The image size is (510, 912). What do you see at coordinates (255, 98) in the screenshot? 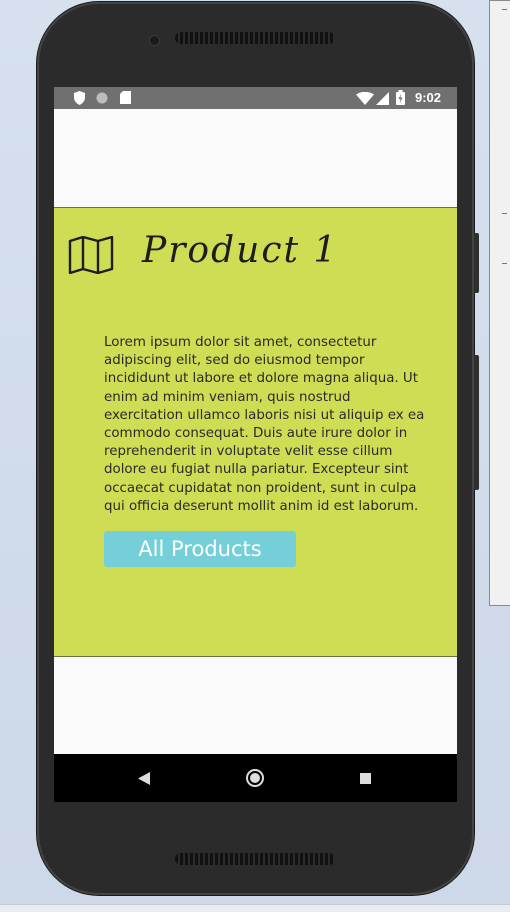
I see `status-bar: 9:02` at bounding box center [255, 98].